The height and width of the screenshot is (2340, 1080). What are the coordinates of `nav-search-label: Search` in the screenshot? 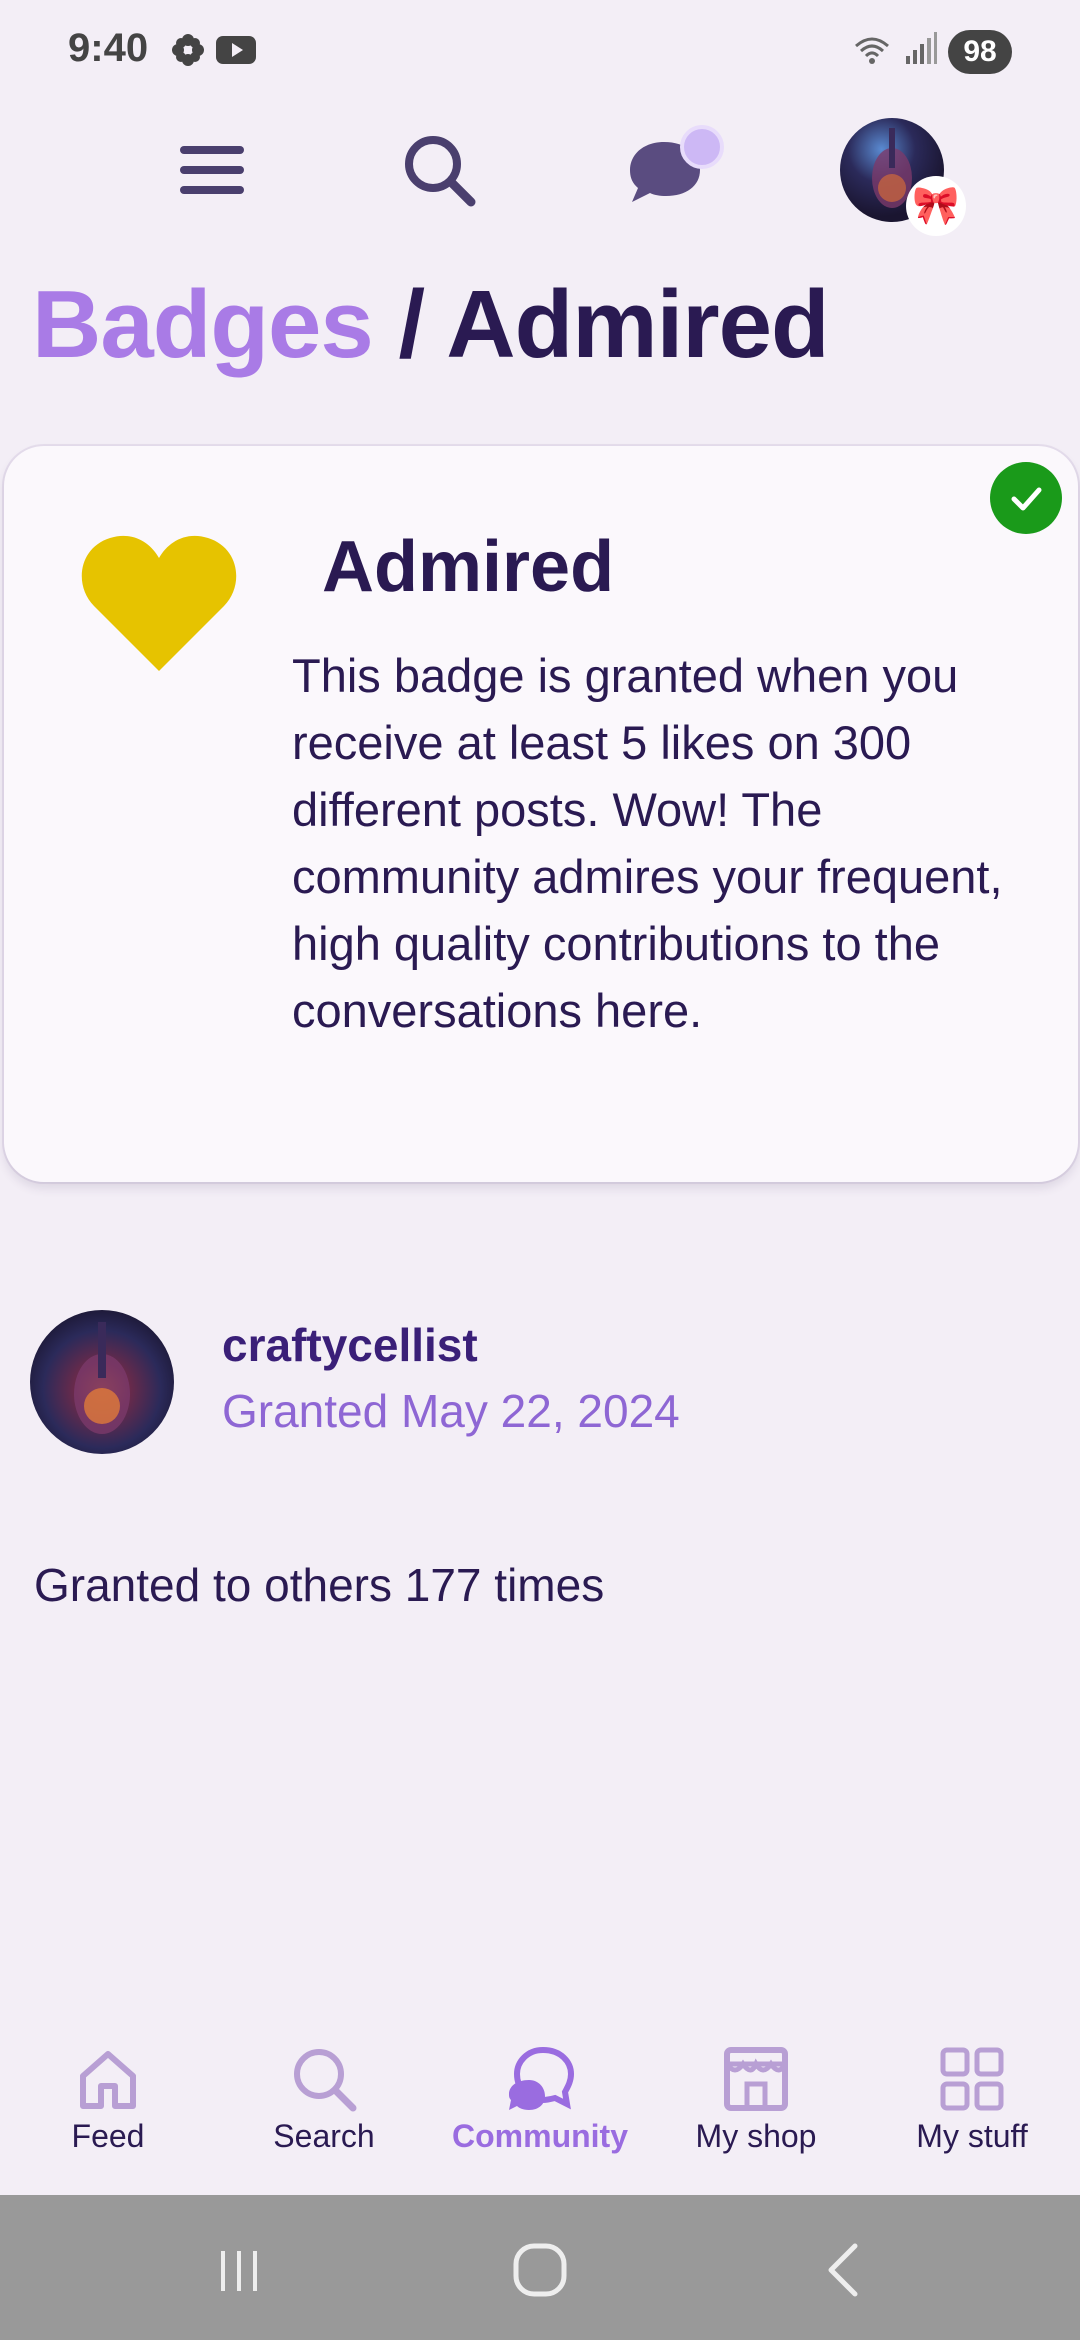 It's located at (324, 2136).